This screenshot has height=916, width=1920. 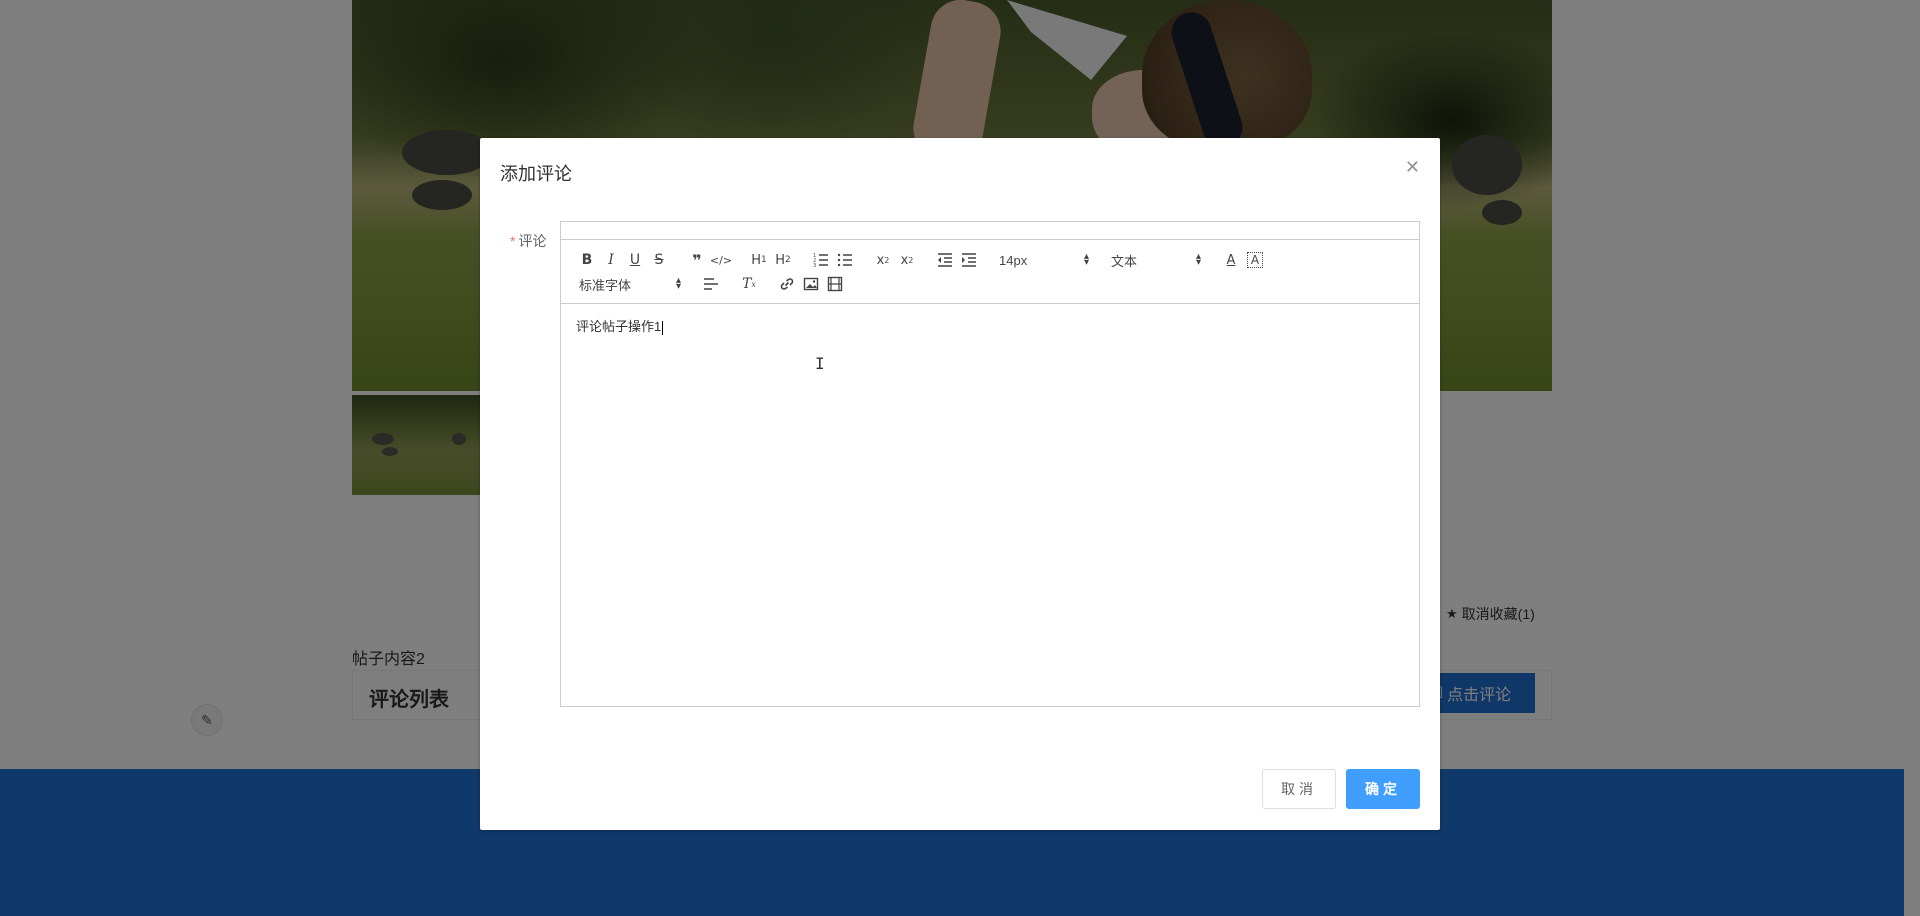 I want to click on cancel-button: 取消, so click(x=1299, y=789).